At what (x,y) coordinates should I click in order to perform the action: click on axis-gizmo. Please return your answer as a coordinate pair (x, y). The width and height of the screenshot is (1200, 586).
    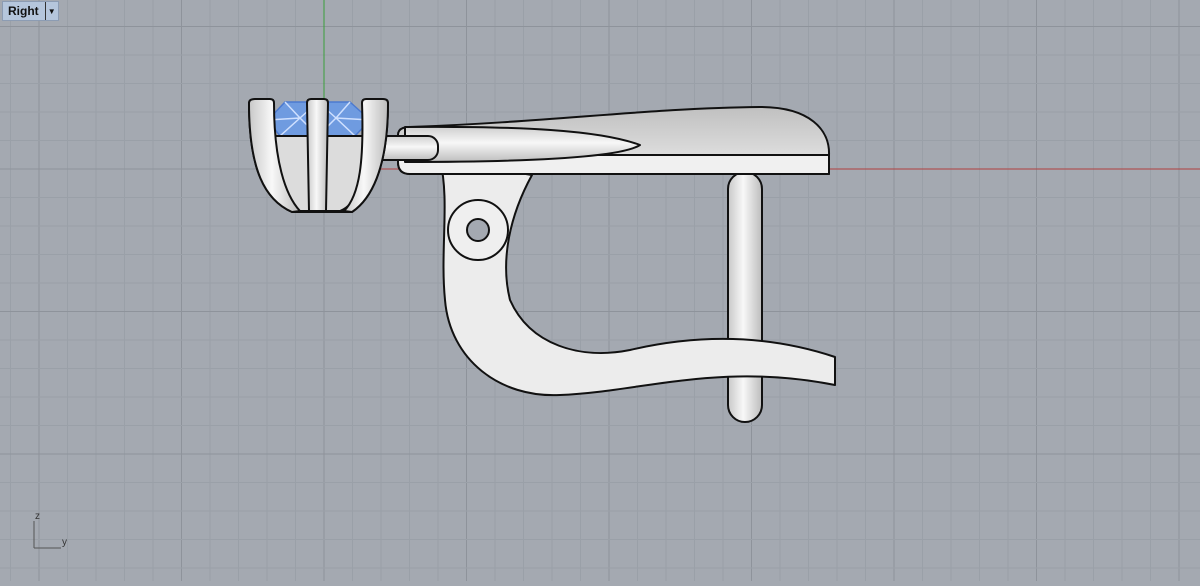
    Looking at the image, I should click on (47, 535).